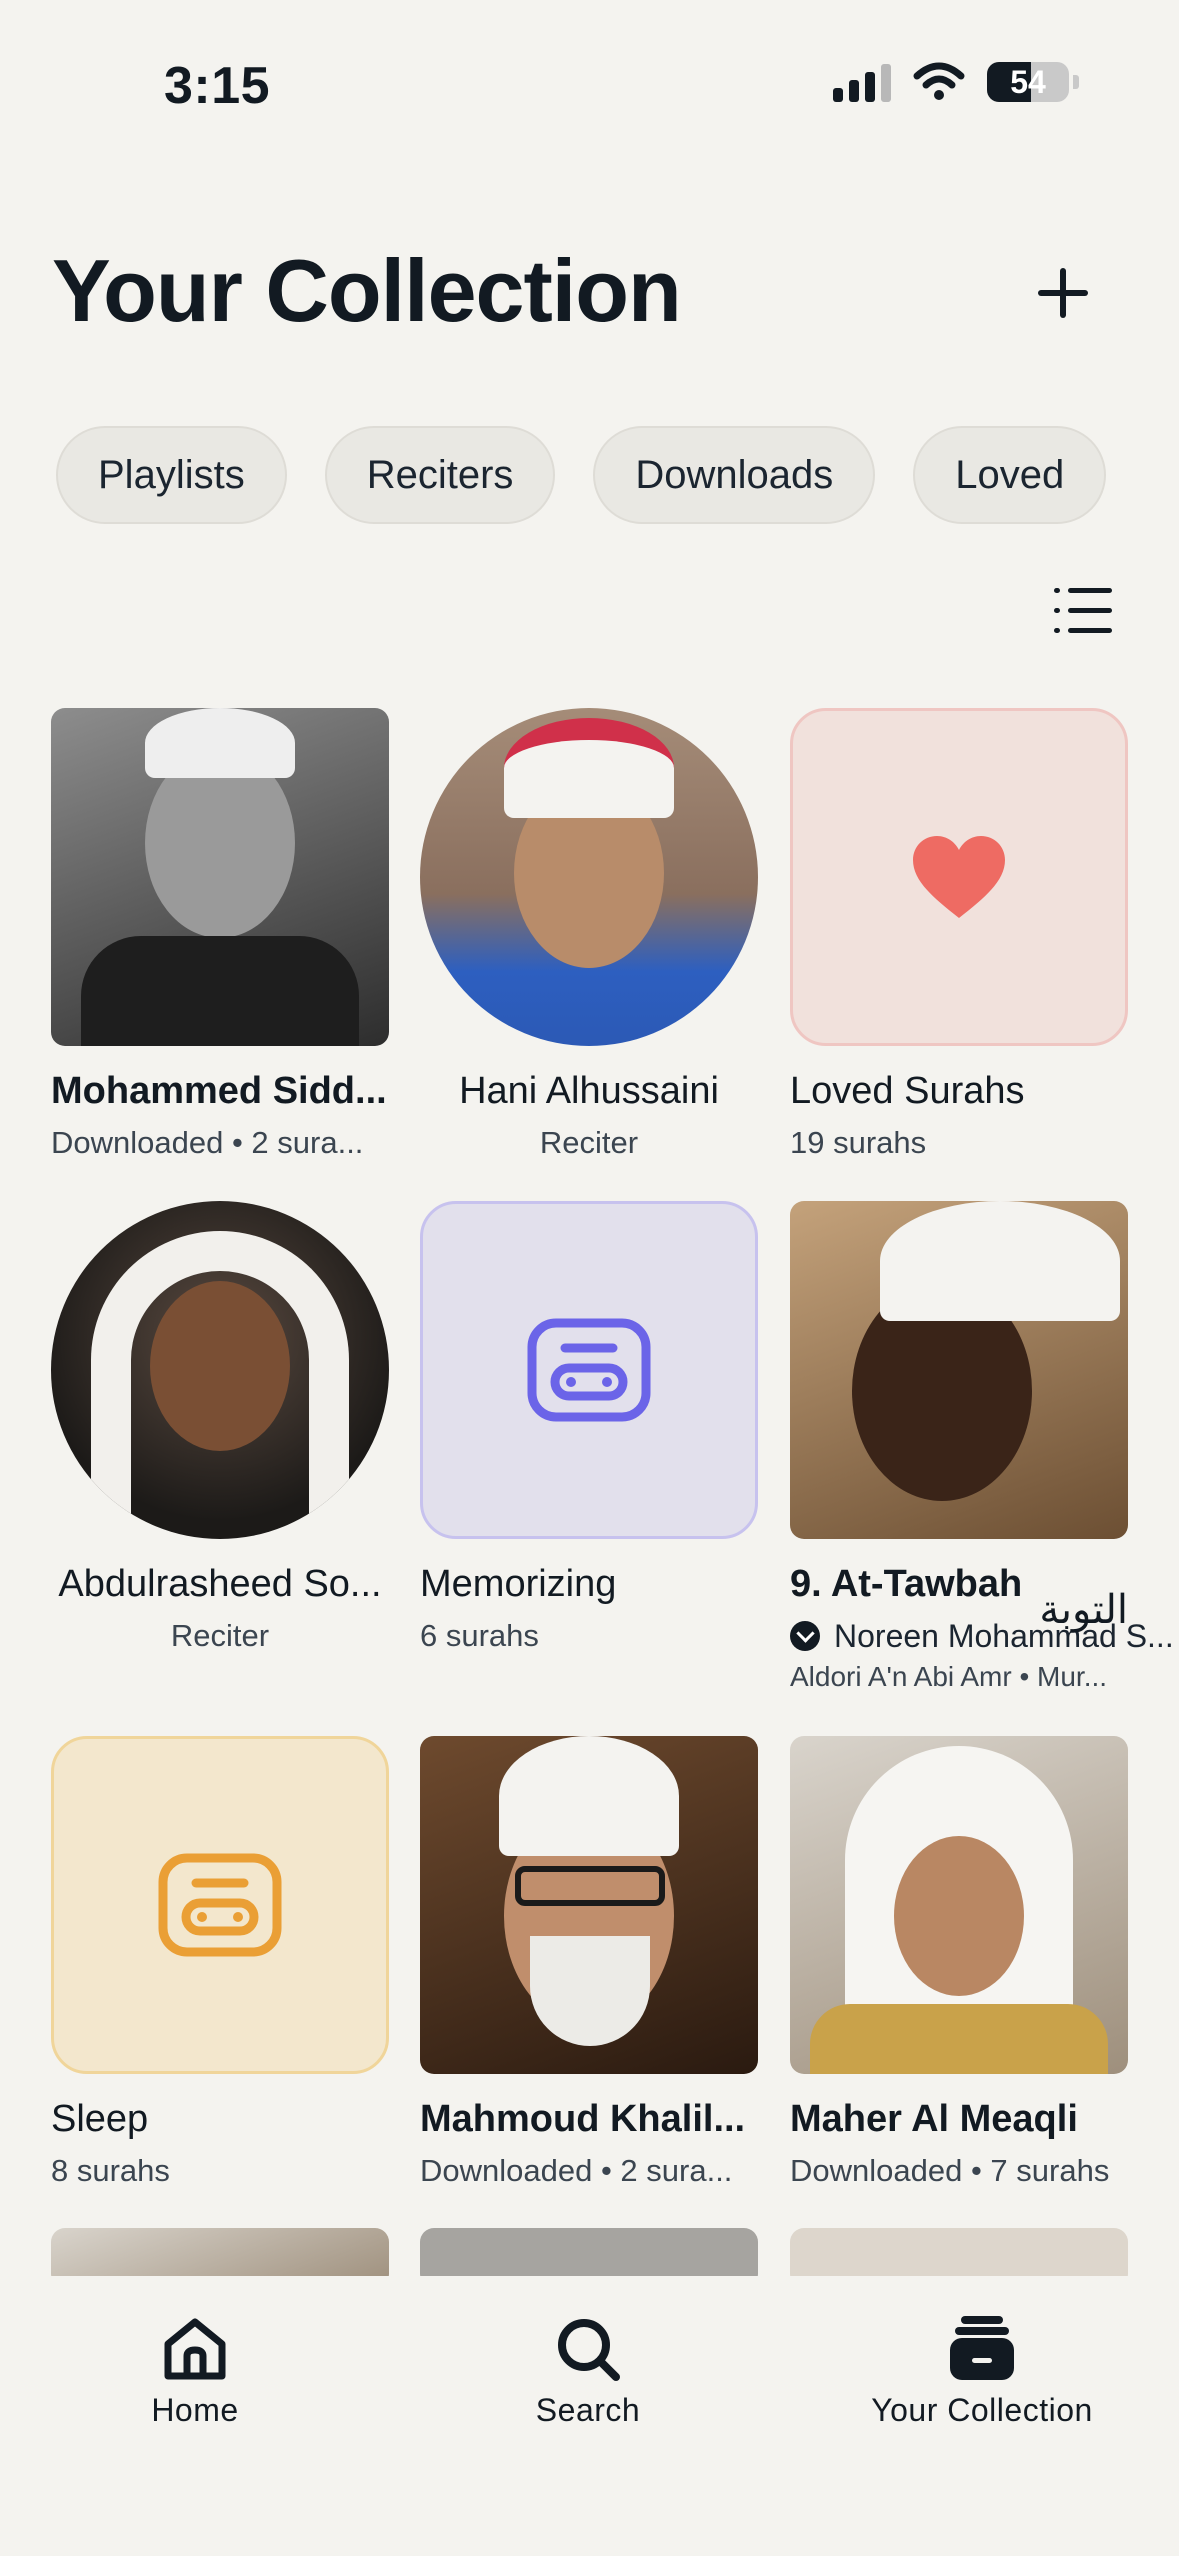  What do you see at coordinates (934, 2119) in the screenshot?
I see `item-title: Maher Al Meaqli` at bounding box center [934, 2119].